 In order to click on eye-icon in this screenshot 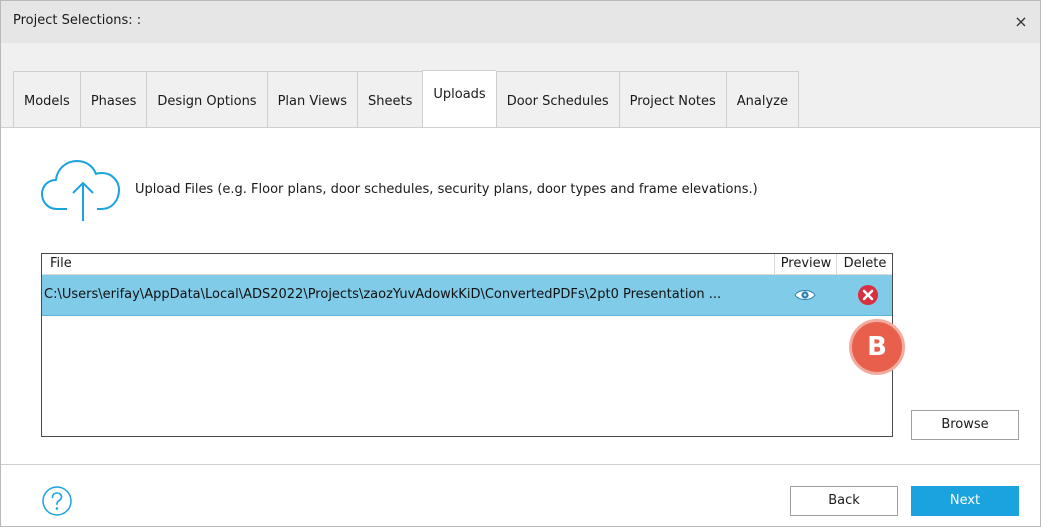, I will do `click(805, 295)`.